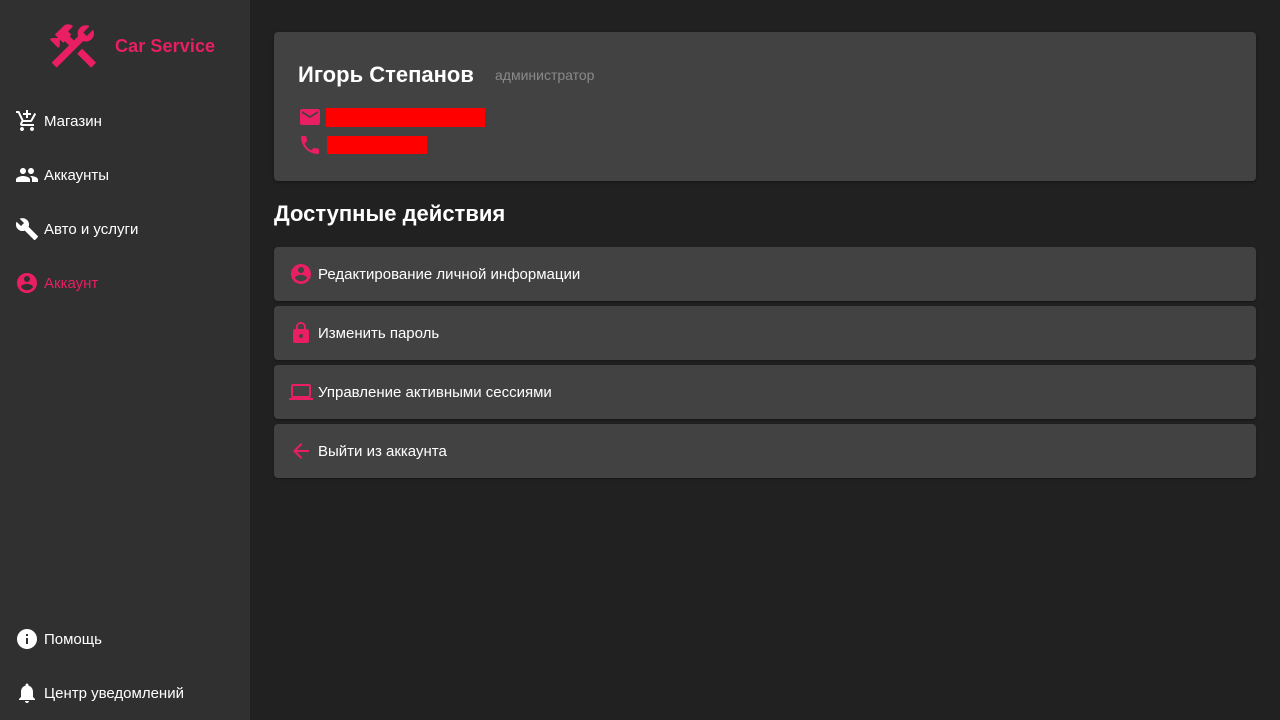  Describe the element at coordinates (27, 639) in the screenshot. I see `info-icon` at that location.